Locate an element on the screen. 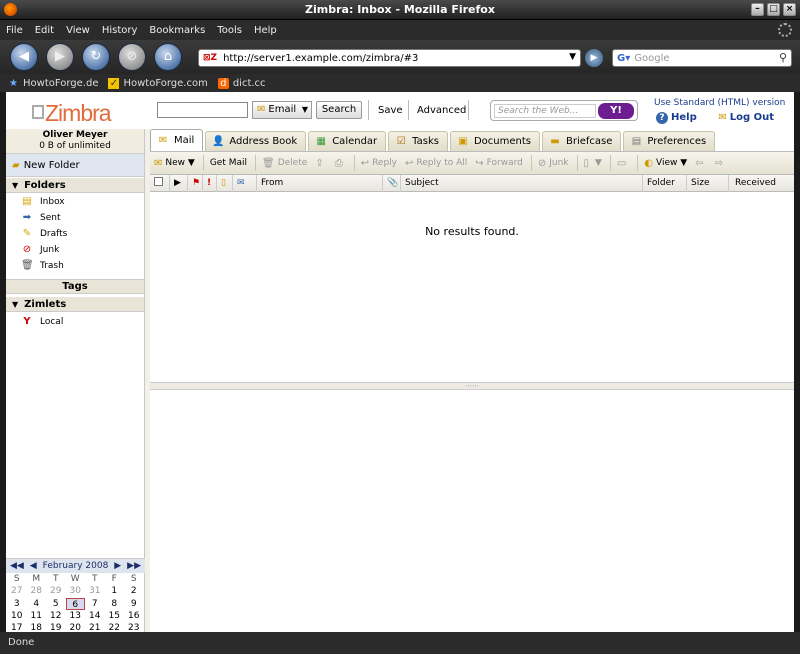  menu-history: History is located at coordinates (120, 30).